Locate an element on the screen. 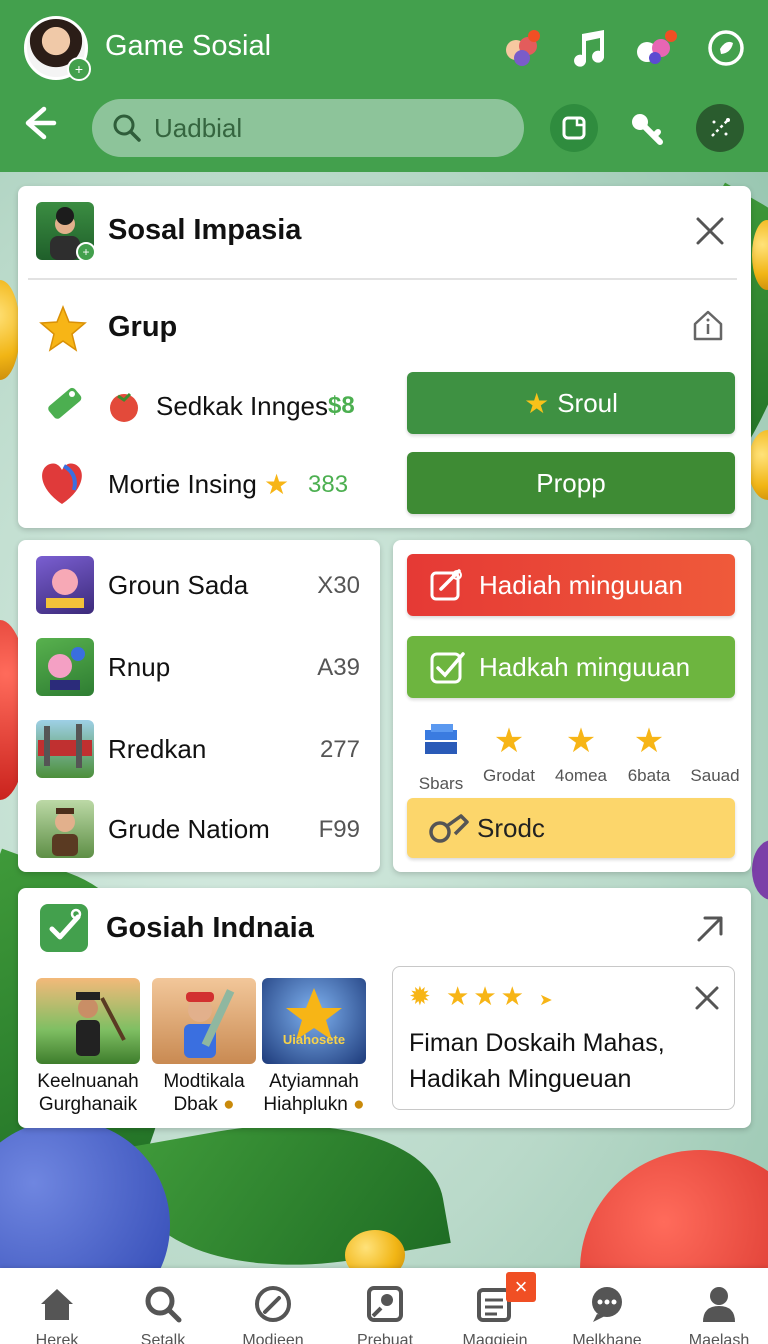 This screenshot has height=1344, width=768. divider is located at coordinates (382, 279).